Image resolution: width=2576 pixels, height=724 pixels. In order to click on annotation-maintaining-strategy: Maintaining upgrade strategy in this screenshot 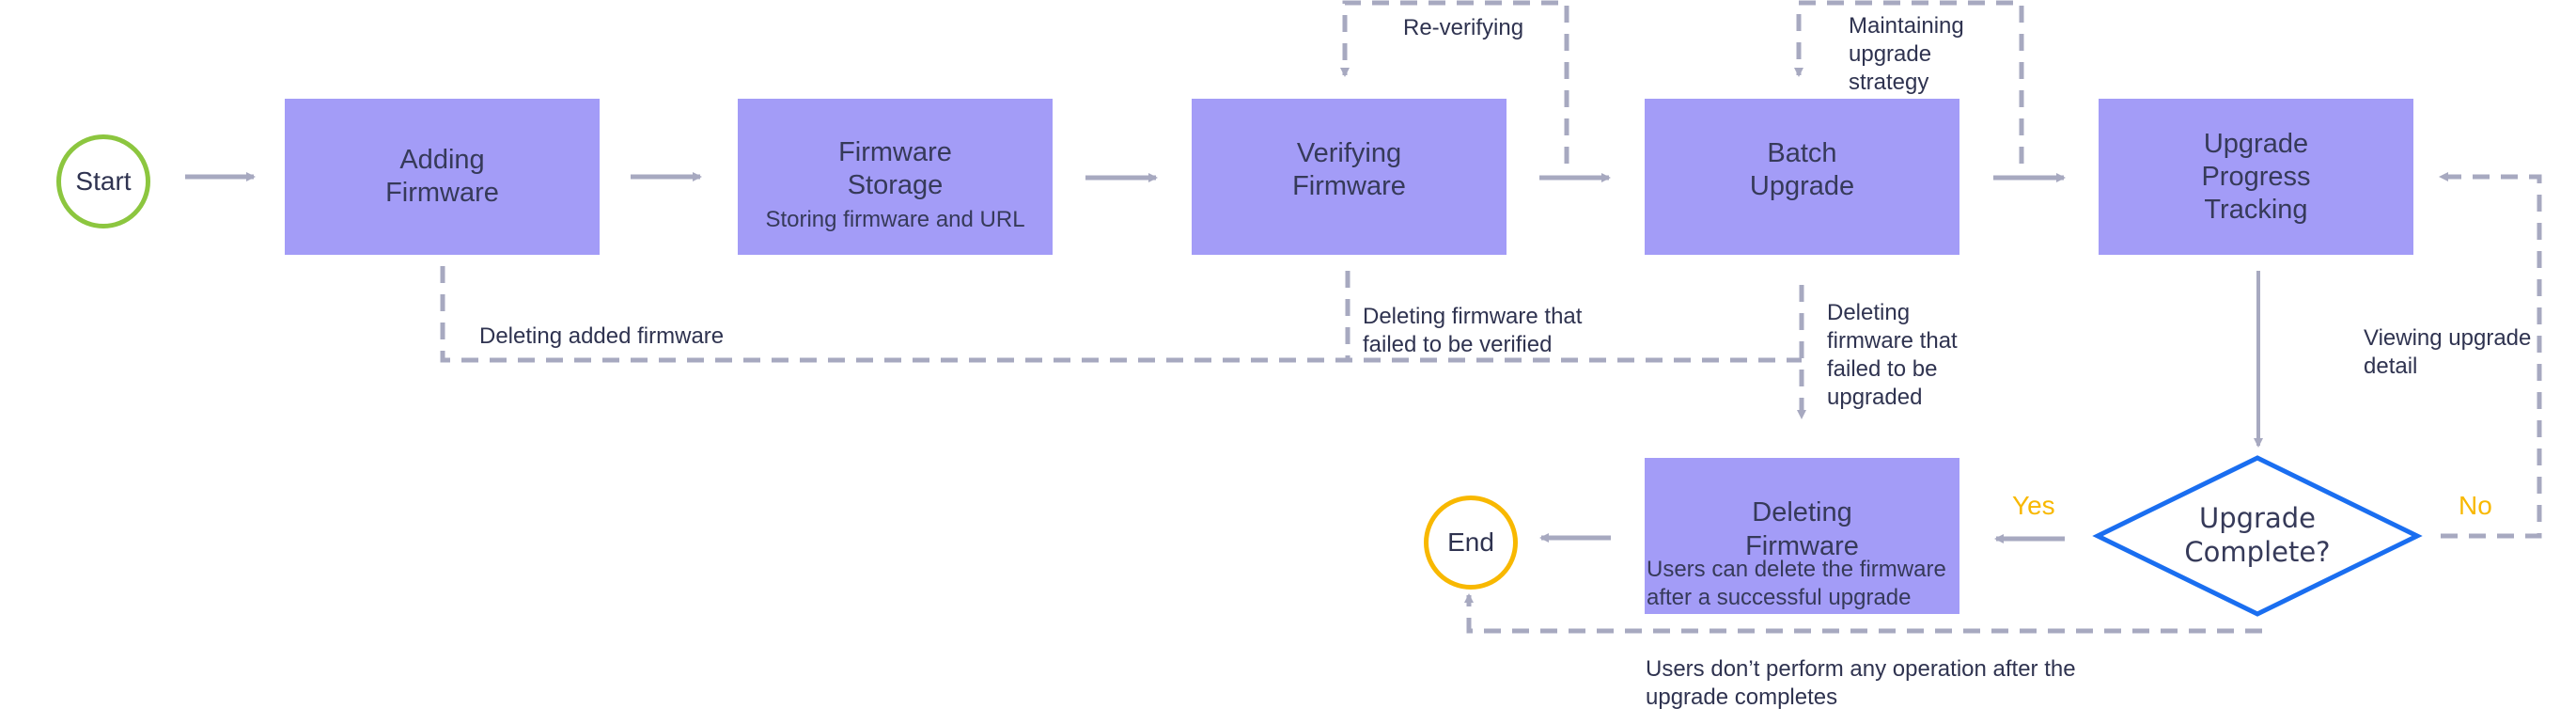, I will do `click(1907, 54)`.